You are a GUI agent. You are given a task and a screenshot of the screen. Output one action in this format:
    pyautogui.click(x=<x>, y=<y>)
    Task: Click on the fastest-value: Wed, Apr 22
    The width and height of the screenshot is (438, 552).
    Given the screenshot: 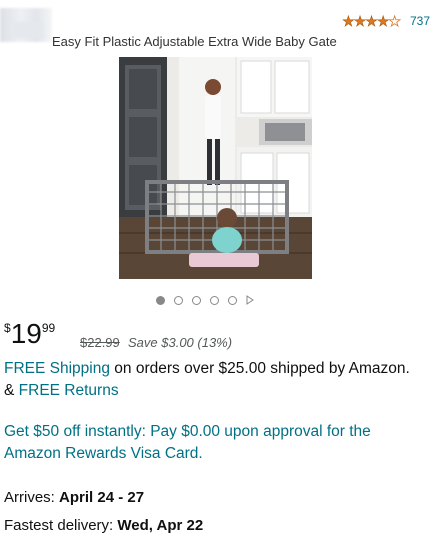 What is the action you would take?
    pyautogui.click(x=160, y=525)
    